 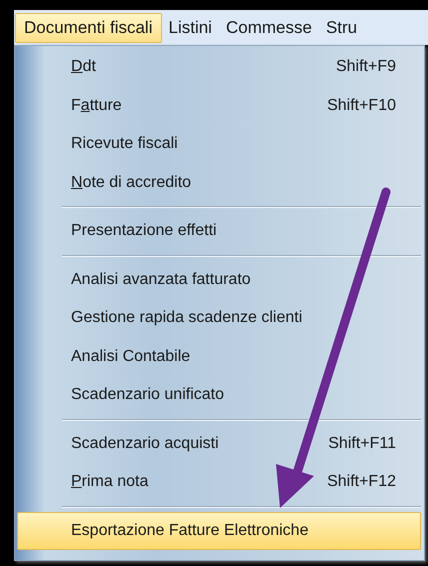 What do you see at coordinates (219, 482) in the screenshot?
I see `menu-item: Prima nota Shift+F12` at bounding box center [219, 482].